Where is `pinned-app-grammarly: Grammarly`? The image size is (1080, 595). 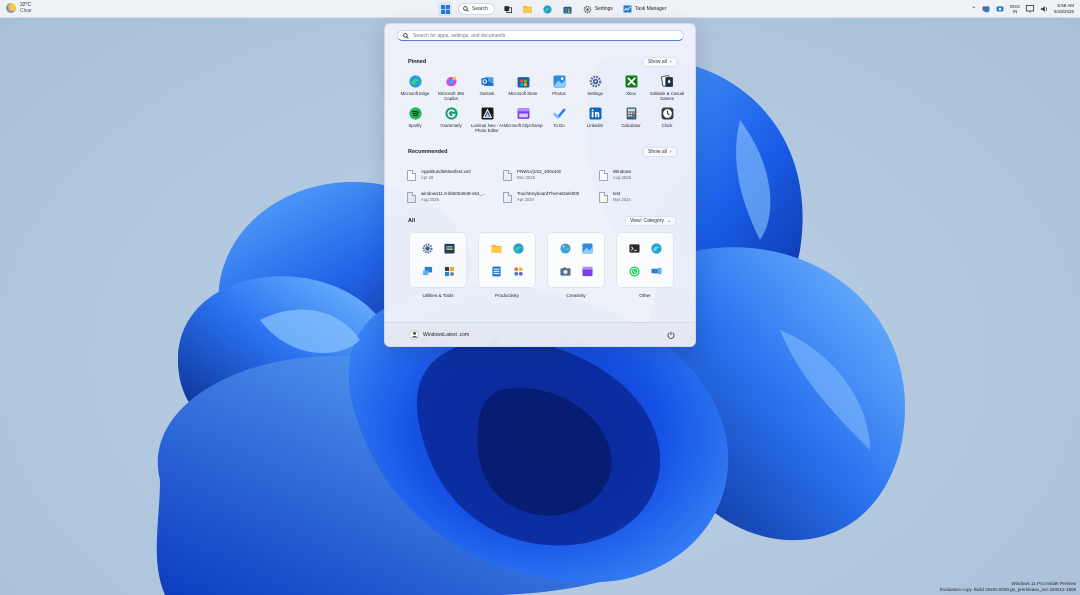
pinned-app-grammarly: Grammarly is located at coordinates (451, 122).